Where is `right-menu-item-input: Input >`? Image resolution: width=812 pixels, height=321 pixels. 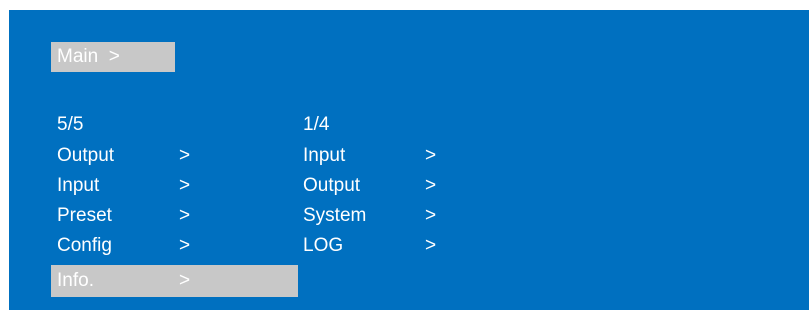 right-menu-item-input: Input > is located at coordinates (397, 156).